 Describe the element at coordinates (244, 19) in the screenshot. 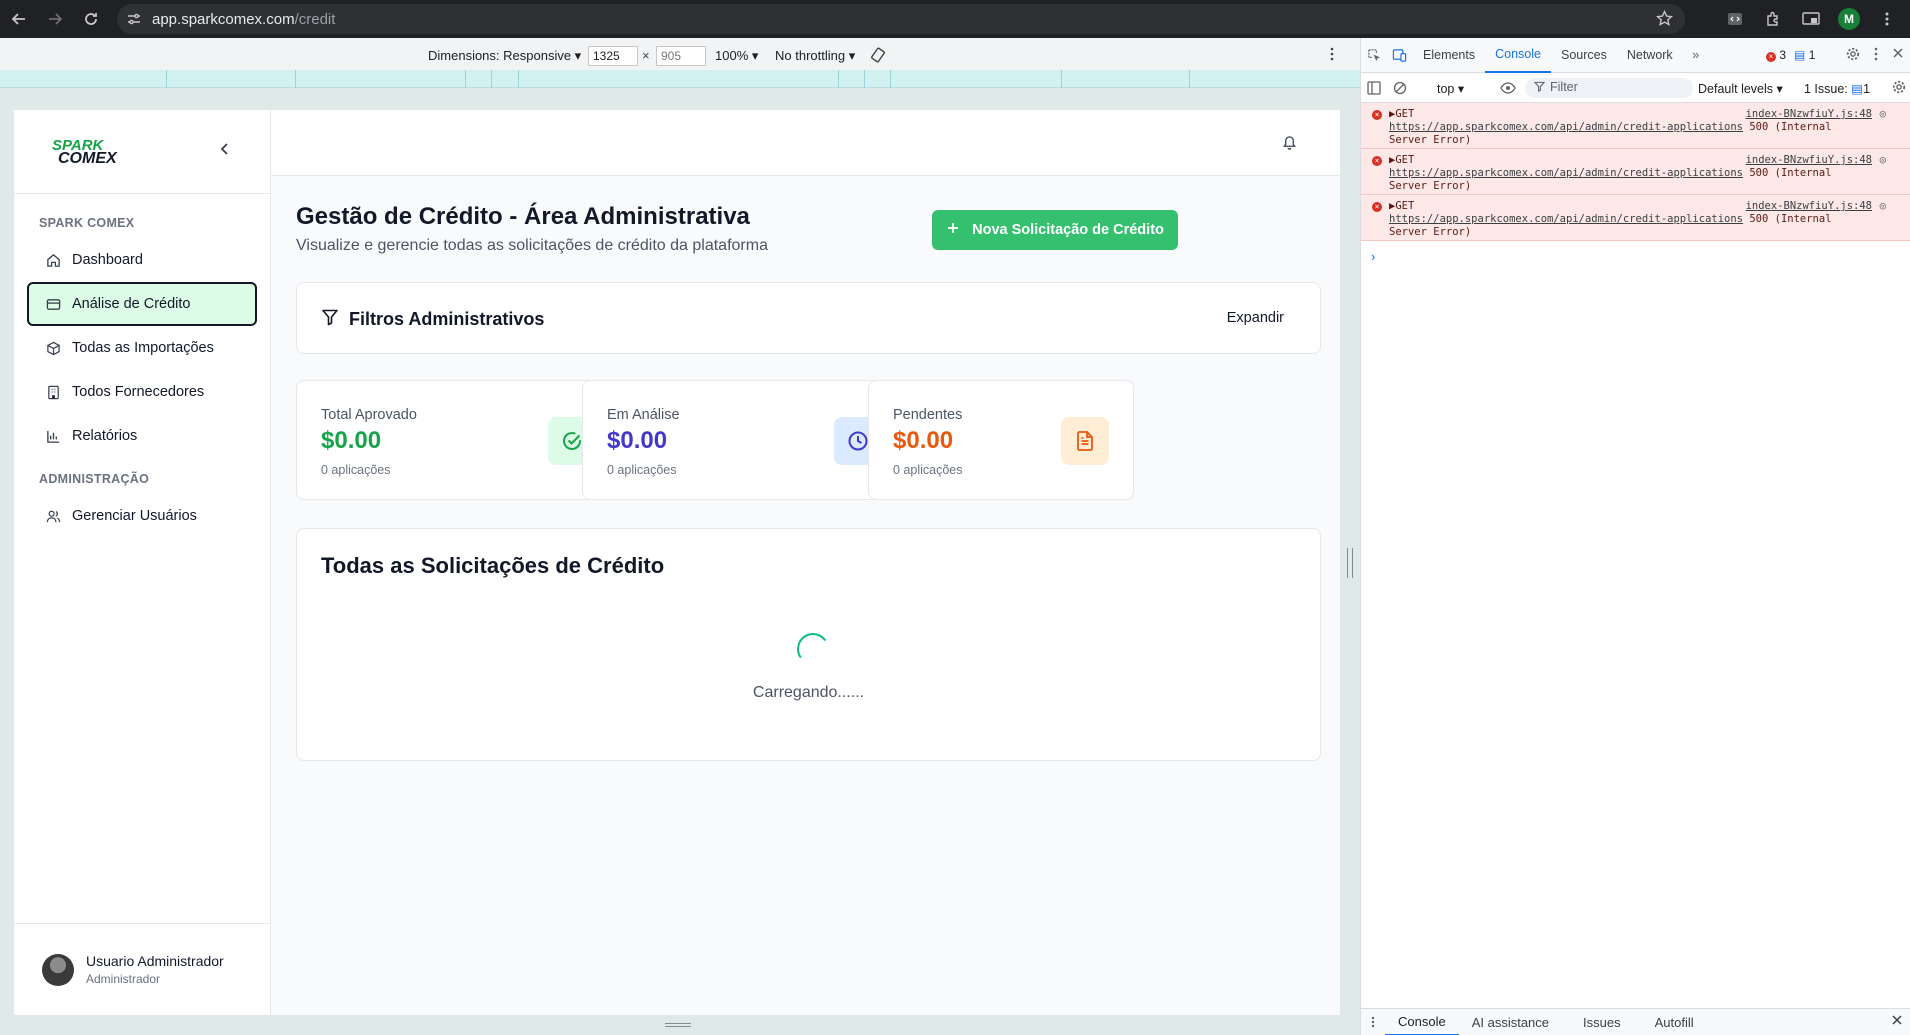

I see `url-text: app.sparkcomex.com/credit` at that location.